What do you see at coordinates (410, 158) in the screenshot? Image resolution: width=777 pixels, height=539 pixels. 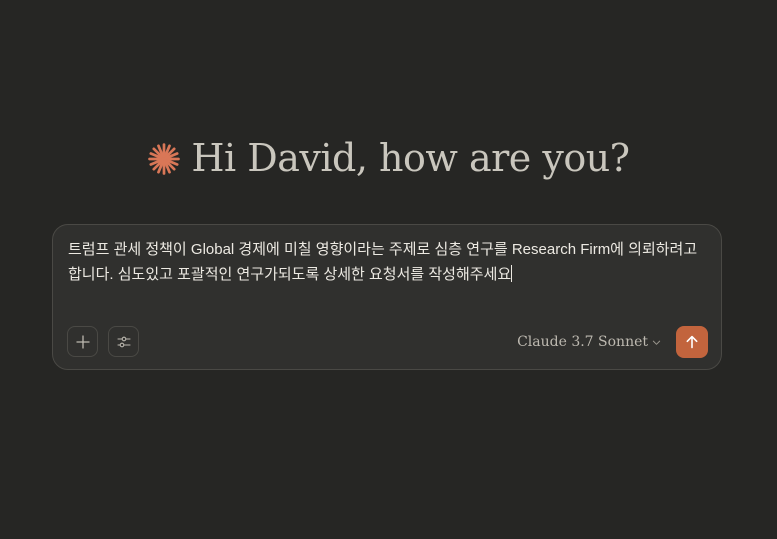 I see `greeting-title: Hi David, how are you?` at bounding box center [410, 158].